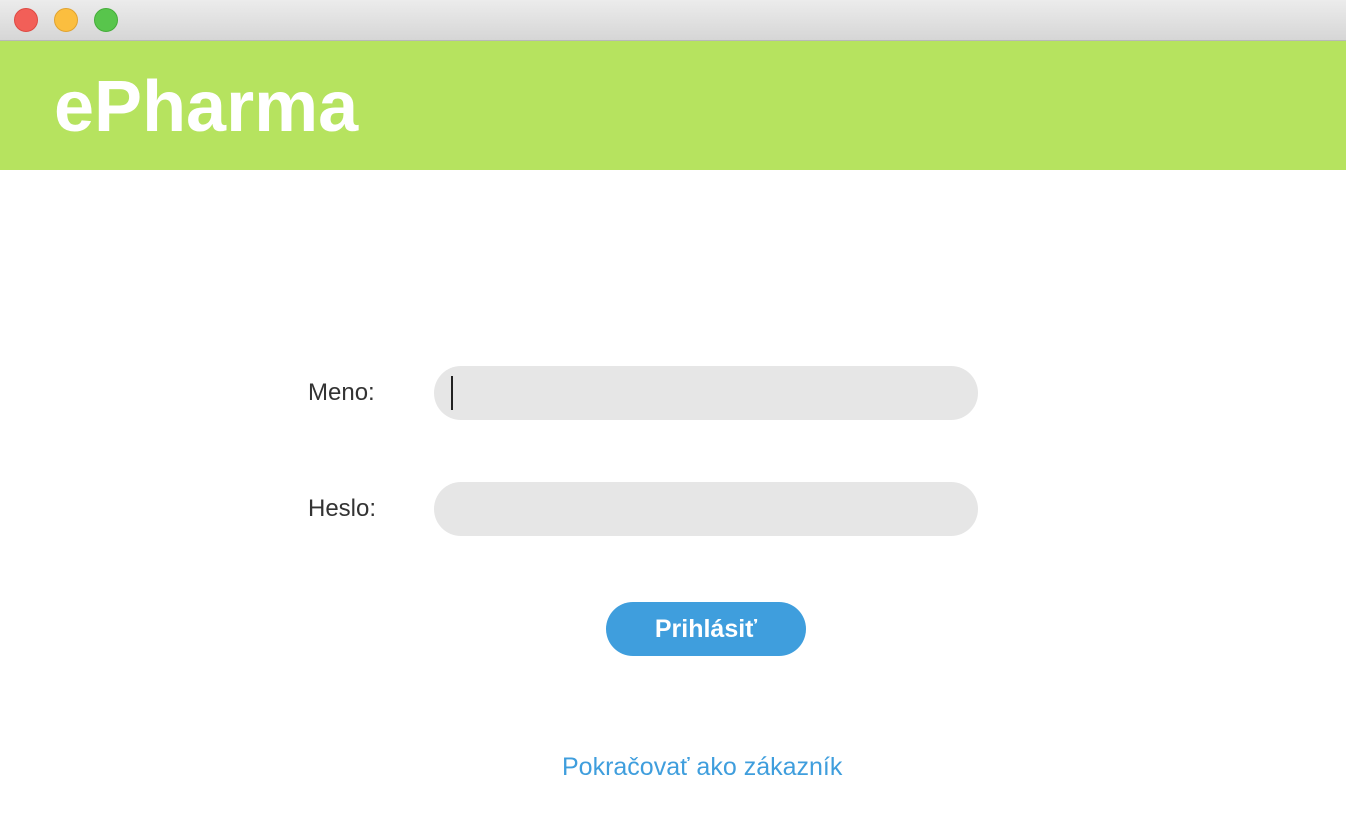  I want to click on password-label: Heslo:, so click(342, 508).